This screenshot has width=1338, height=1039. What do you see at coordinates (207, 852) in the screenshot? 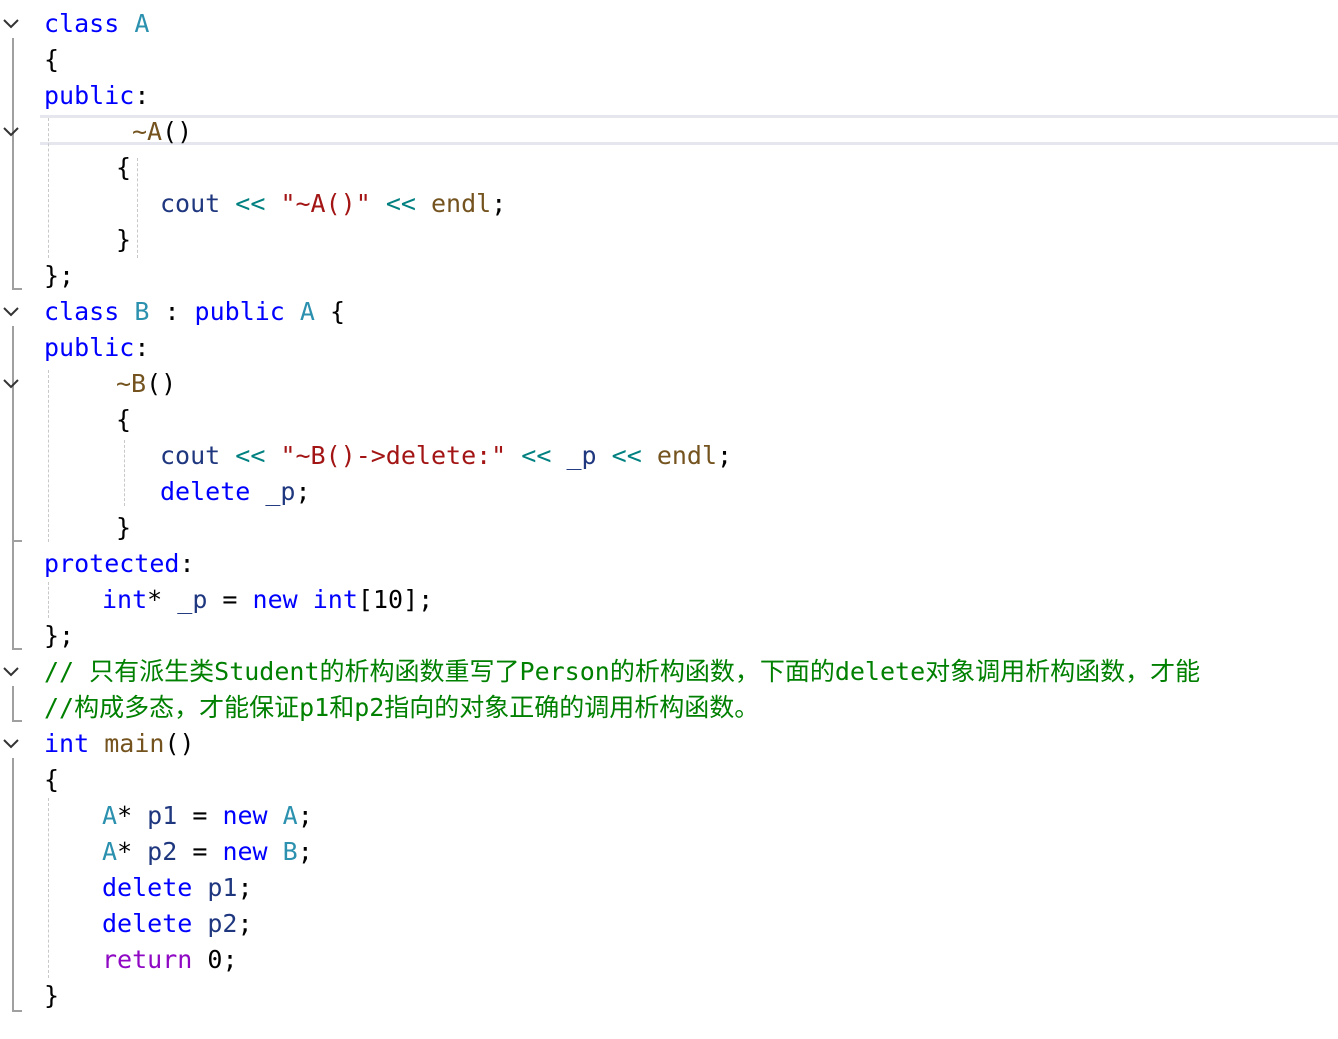
I see `code-text: A* p2 = new B;` at bounding box center [207, 852].